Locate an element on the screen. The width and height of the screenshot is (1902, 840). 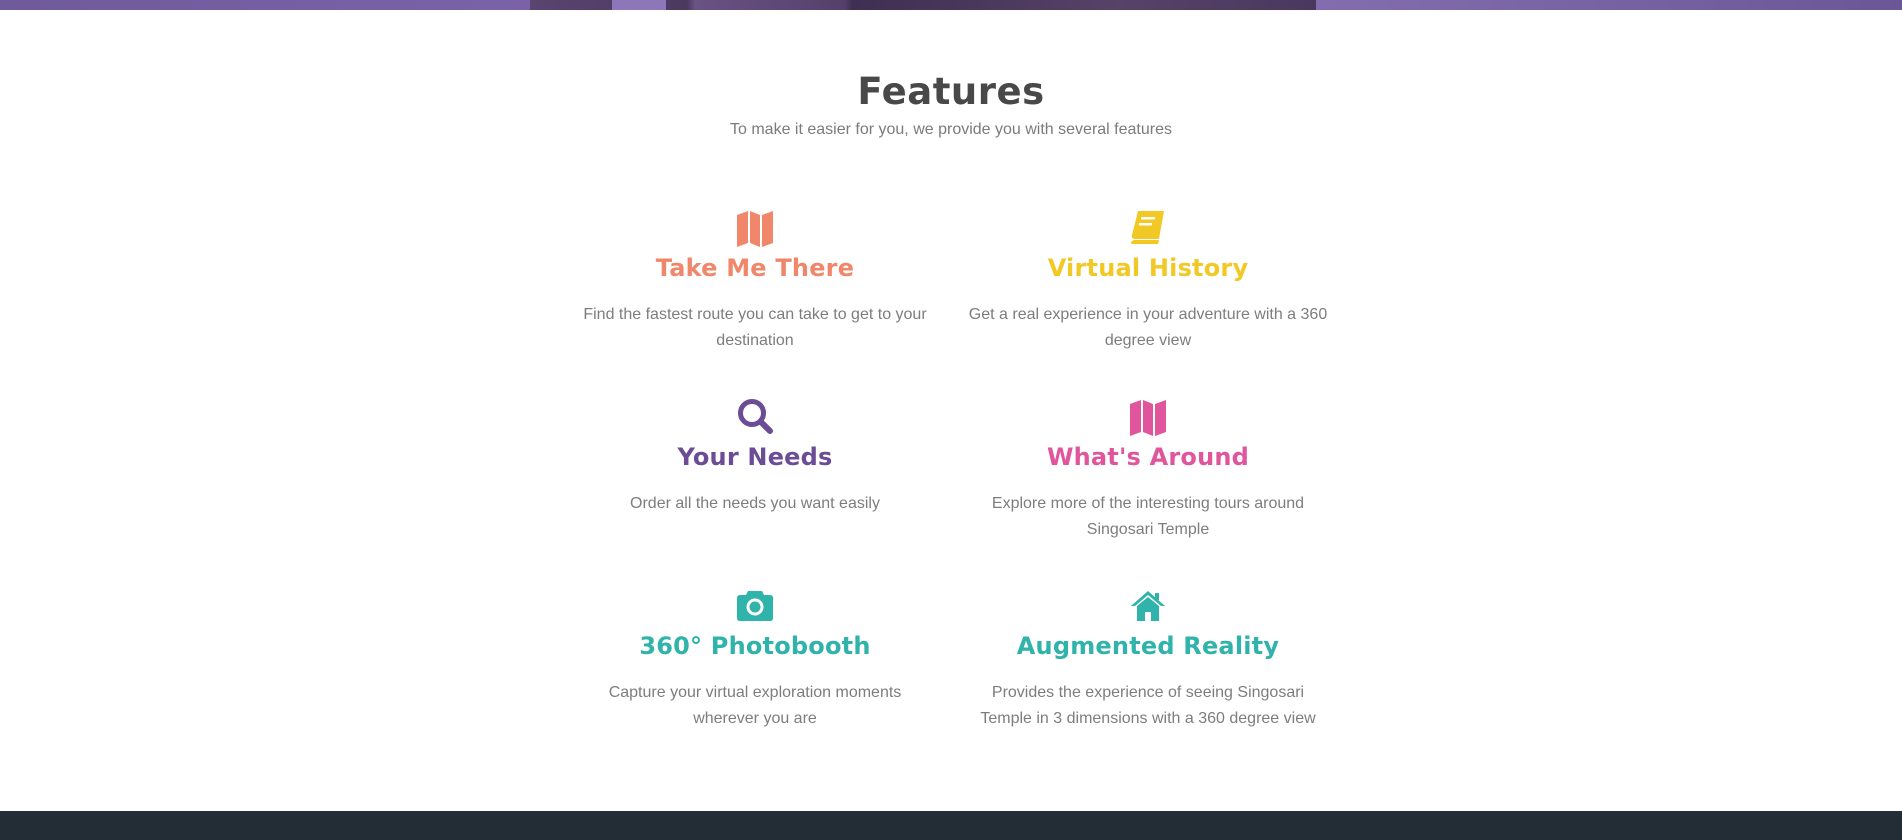
search-icon is located at coordinates (755, 416).